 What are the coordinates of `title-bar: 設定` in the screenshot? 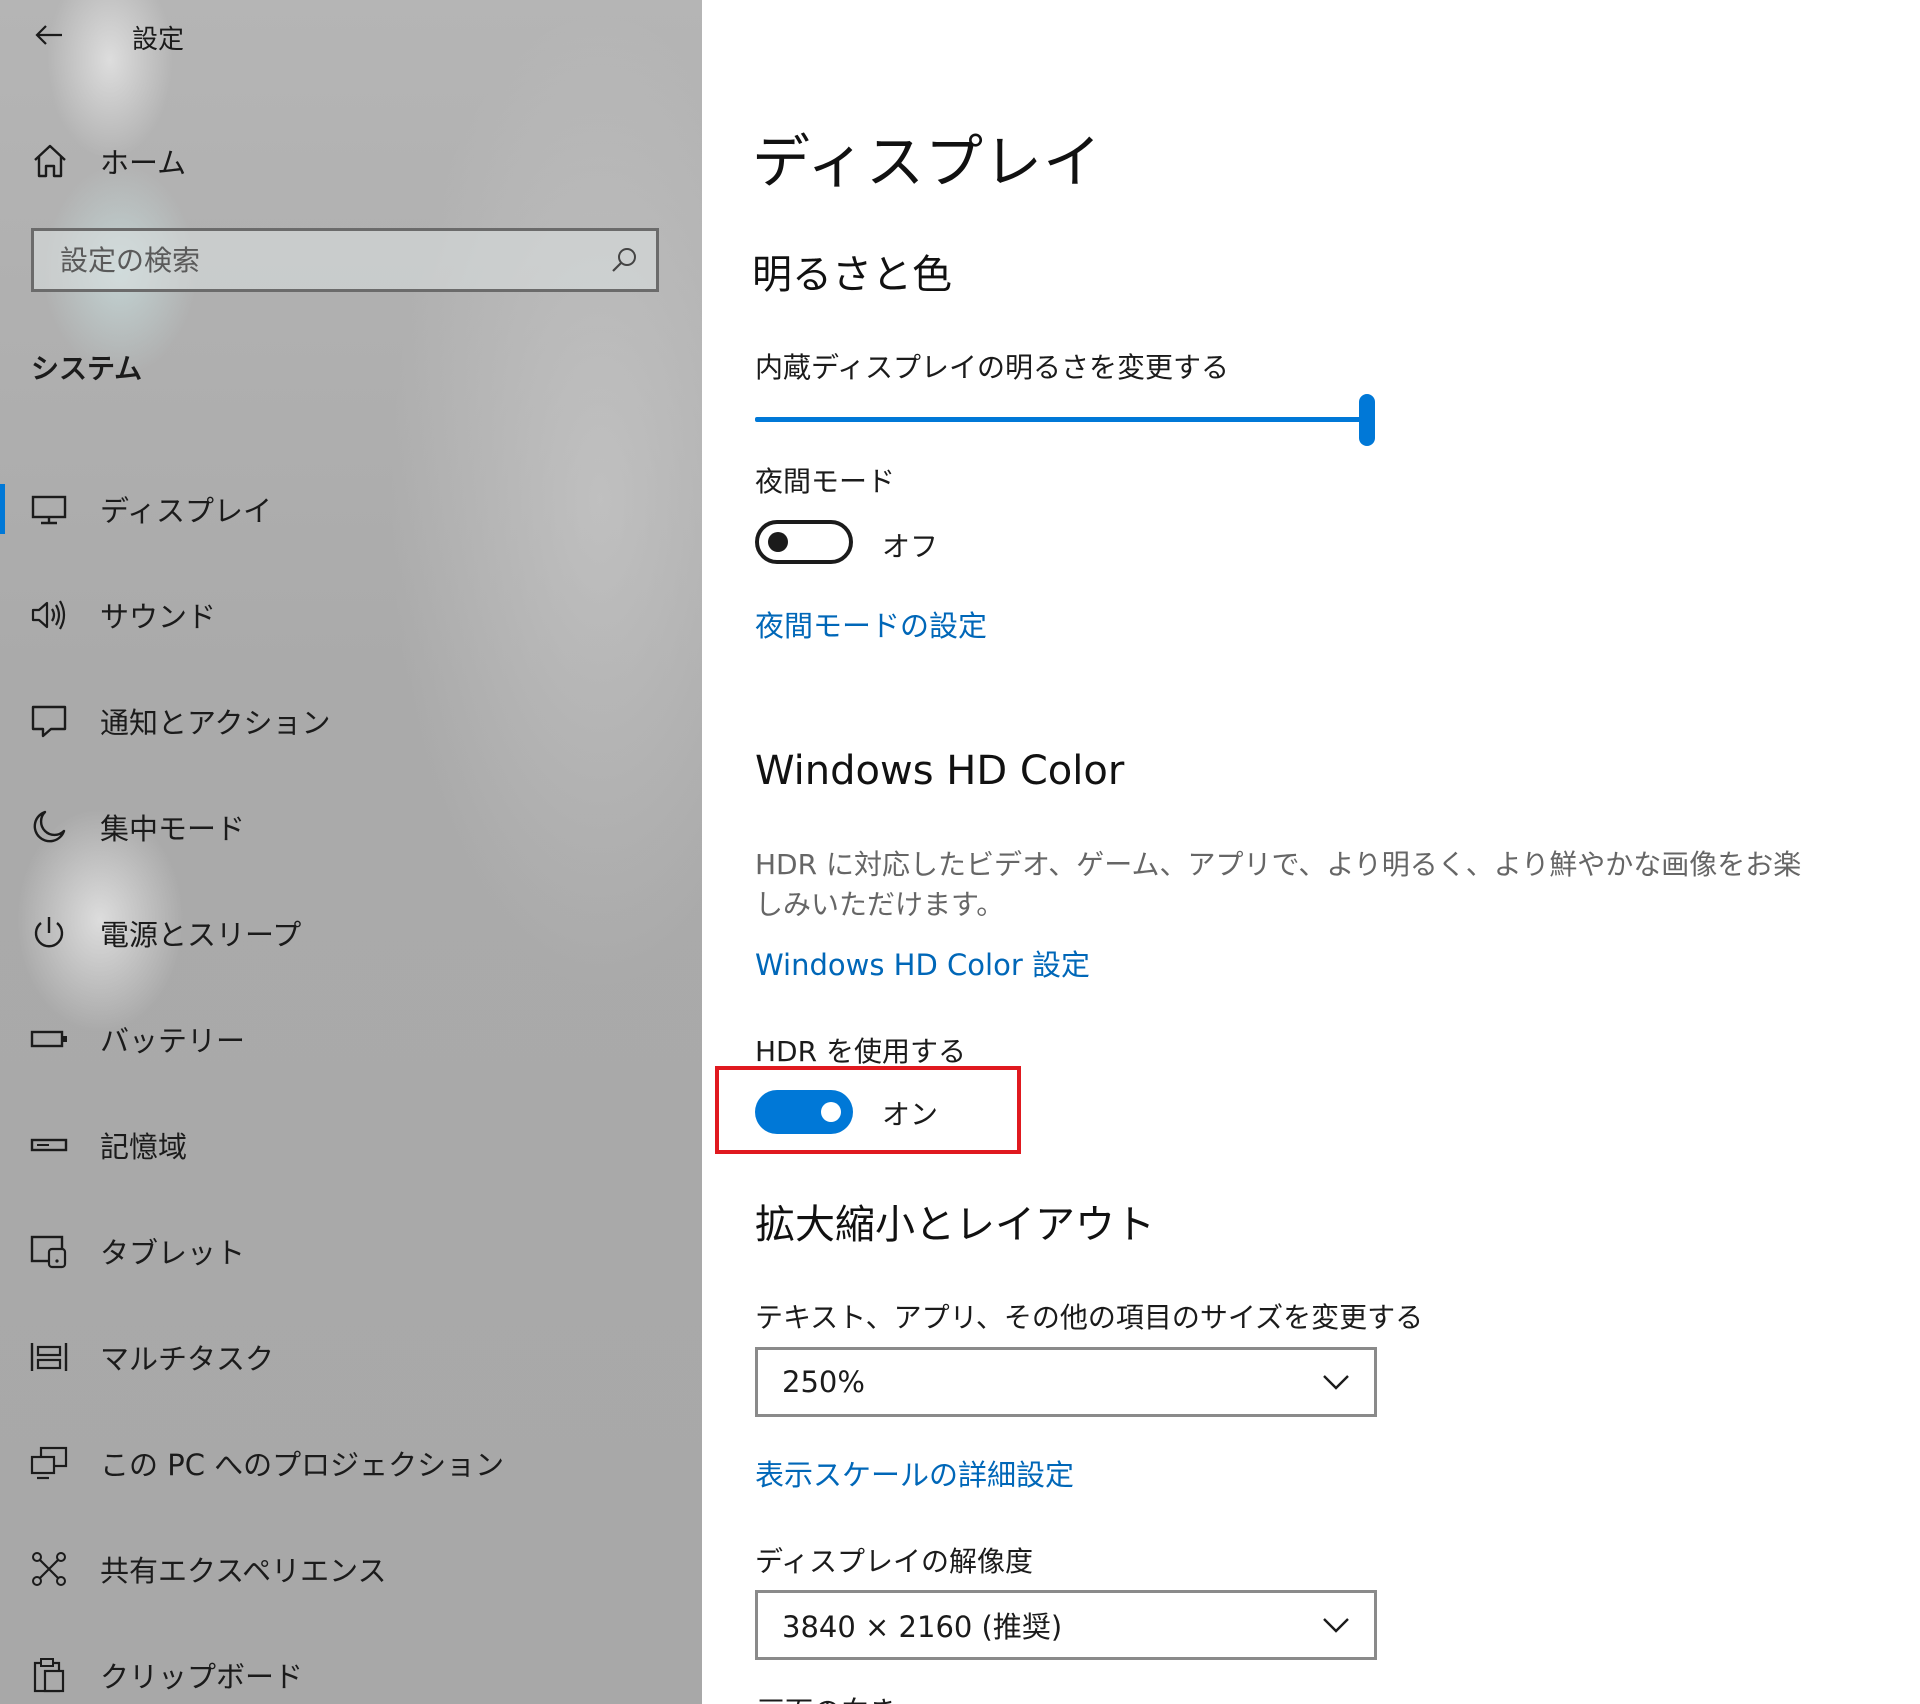 It's located at (351, 35).